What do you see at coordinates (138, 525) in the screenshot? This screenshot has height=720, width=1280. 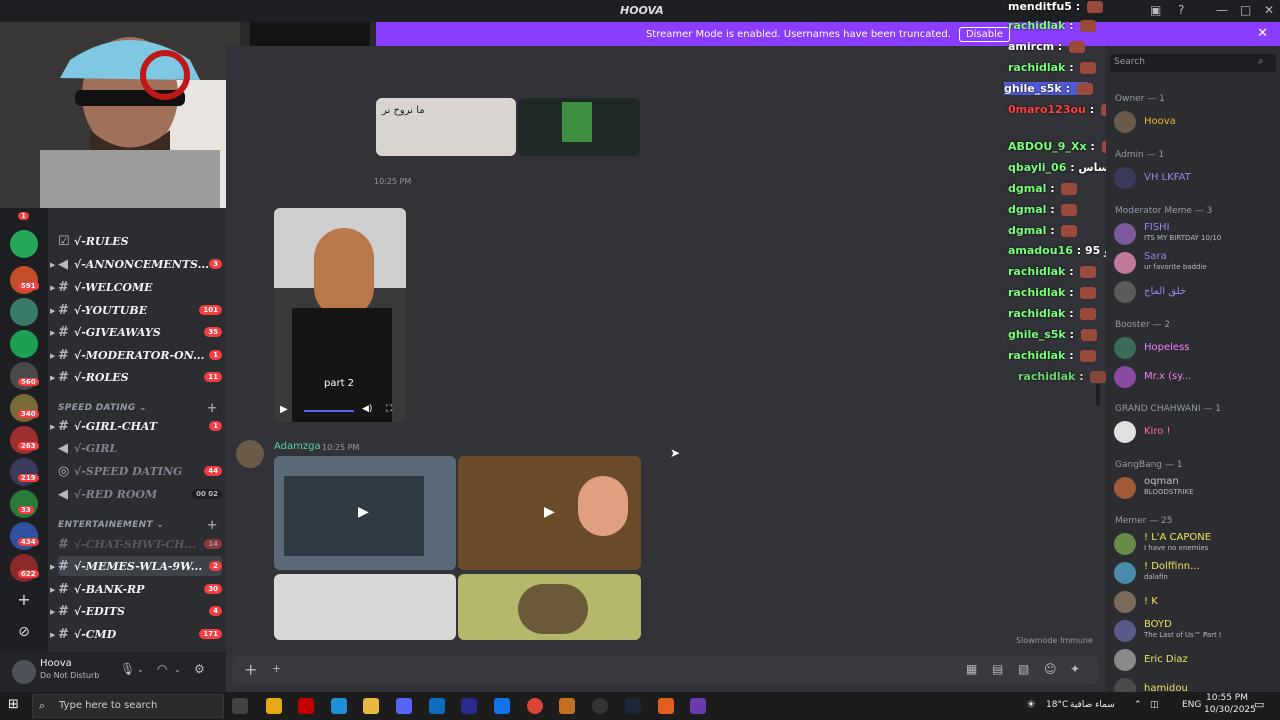 I see `category-entertainment: ENTERTAINEMENT ⌄ +` at bounding box center [138, 525].